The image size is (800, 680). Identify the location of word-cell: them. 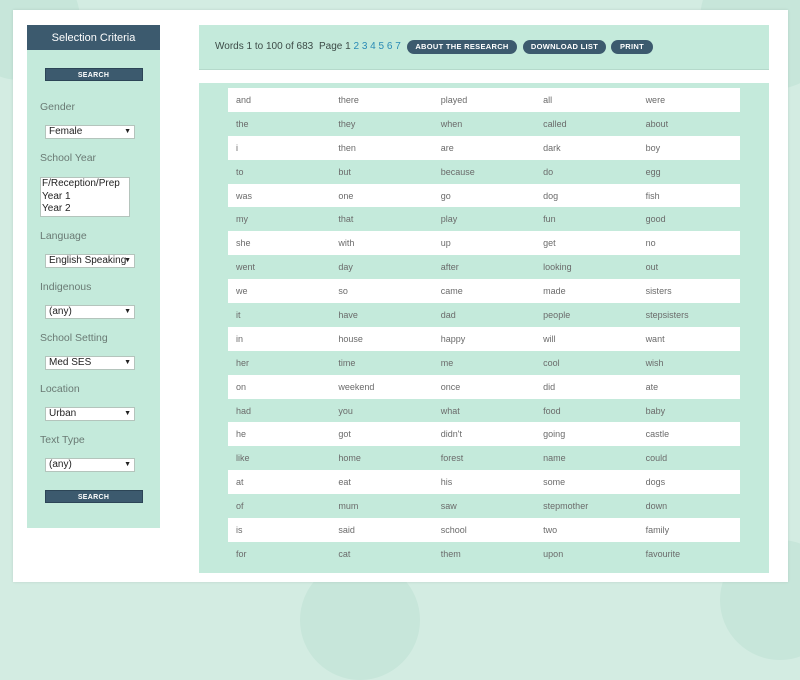
(450, 553).